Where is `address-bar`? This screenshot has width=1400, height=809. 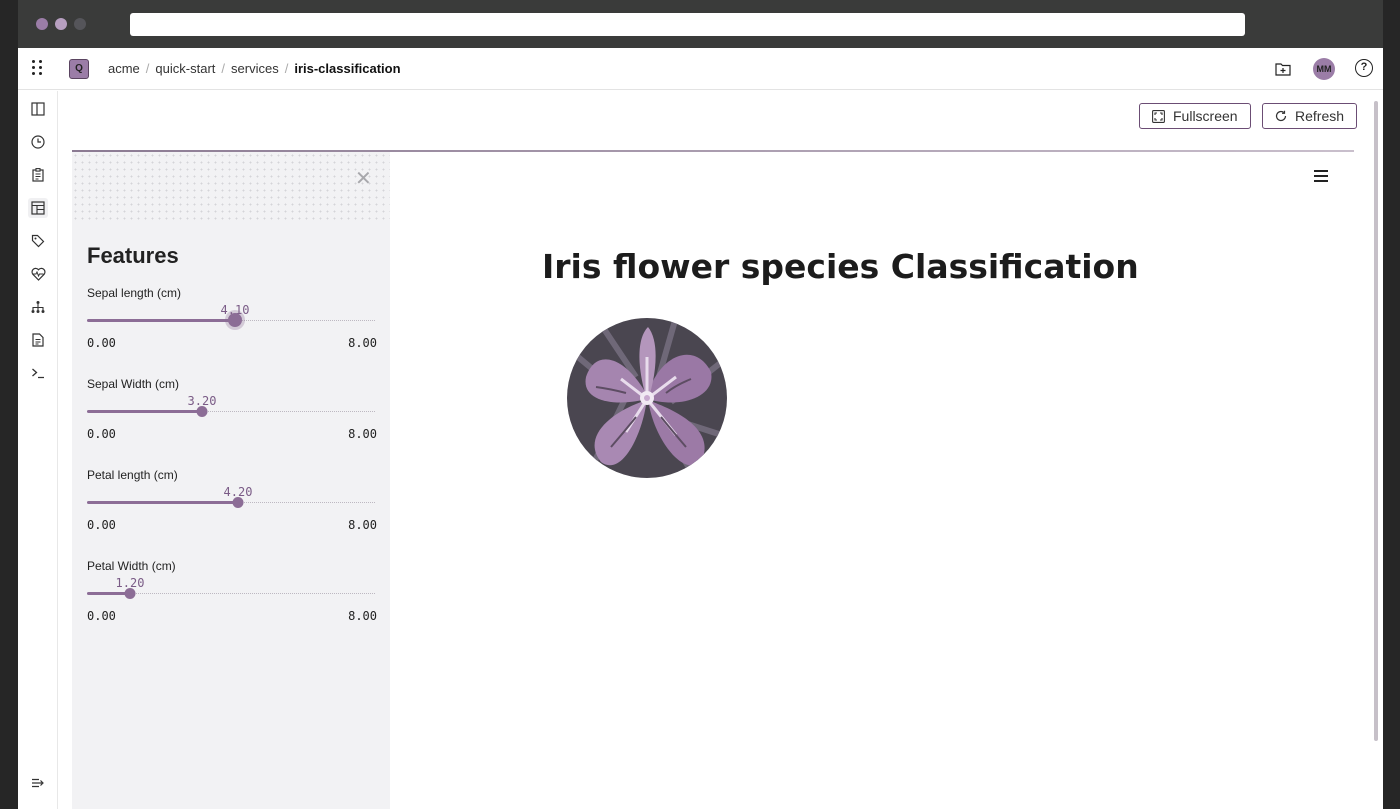
address-bar is located at coordinates (687, 24).